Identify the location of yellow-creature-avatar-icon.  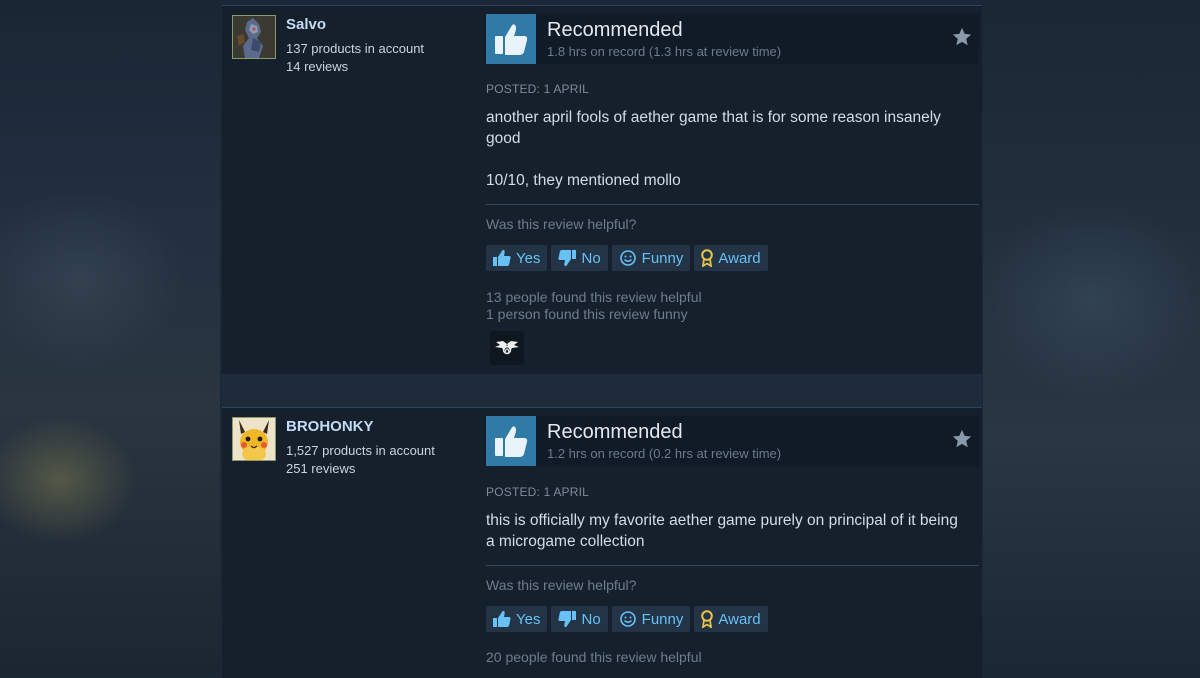
(254, 440).